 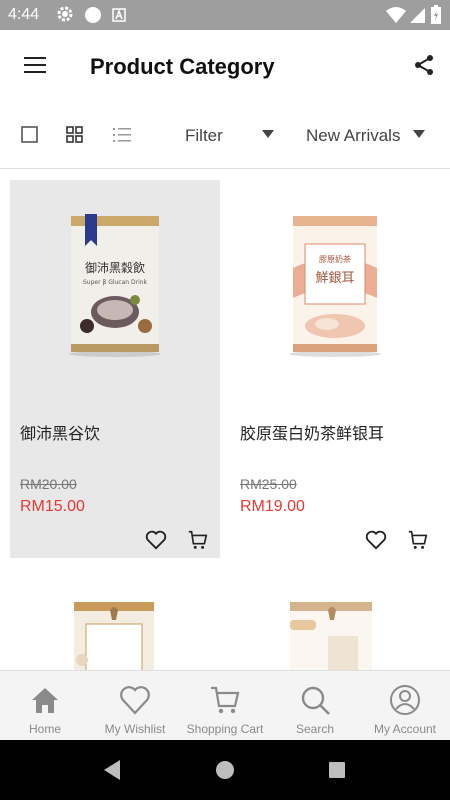 I want to click on filter-chevron-down-icon, so click(x=268, y=134).